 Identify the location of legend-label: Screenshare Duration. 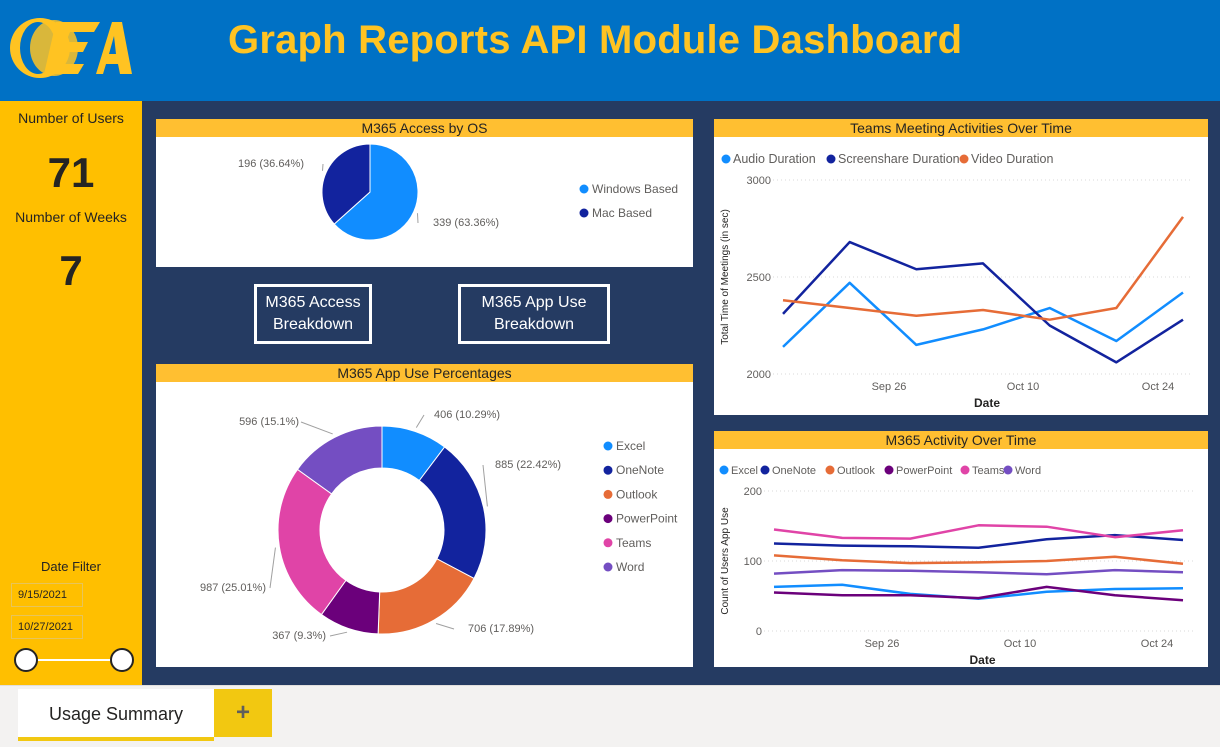
(899, 159).